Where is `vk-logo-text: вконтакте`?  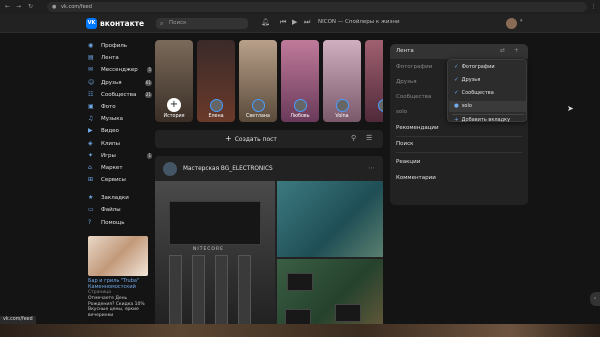
vk-logo-text: вконтакте is located at coordinates (122, 23).